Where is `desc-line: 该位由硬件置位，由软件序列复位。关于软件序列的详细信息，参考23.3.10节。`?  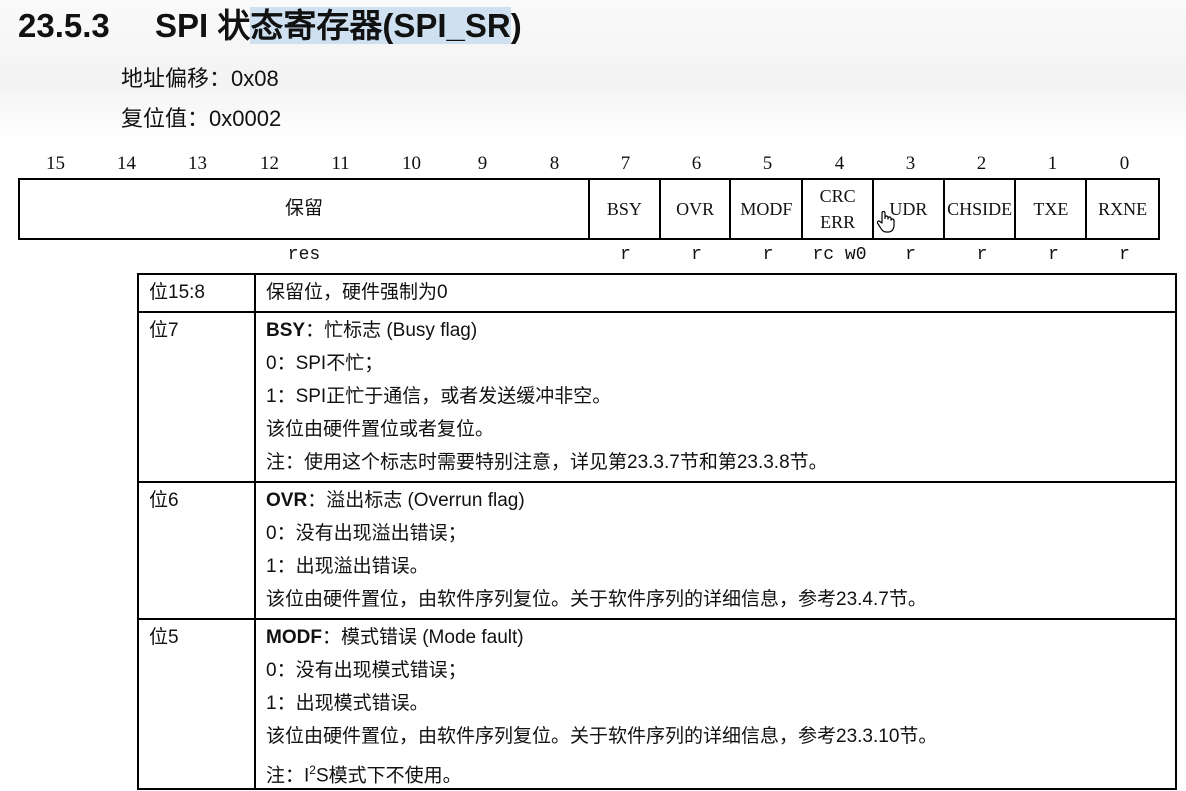
desc-line: 该位由硬件置位，由软件序列复位。关于软件序列的详细信息，参考23.3.10节。 is located at coordinates (602, 736).